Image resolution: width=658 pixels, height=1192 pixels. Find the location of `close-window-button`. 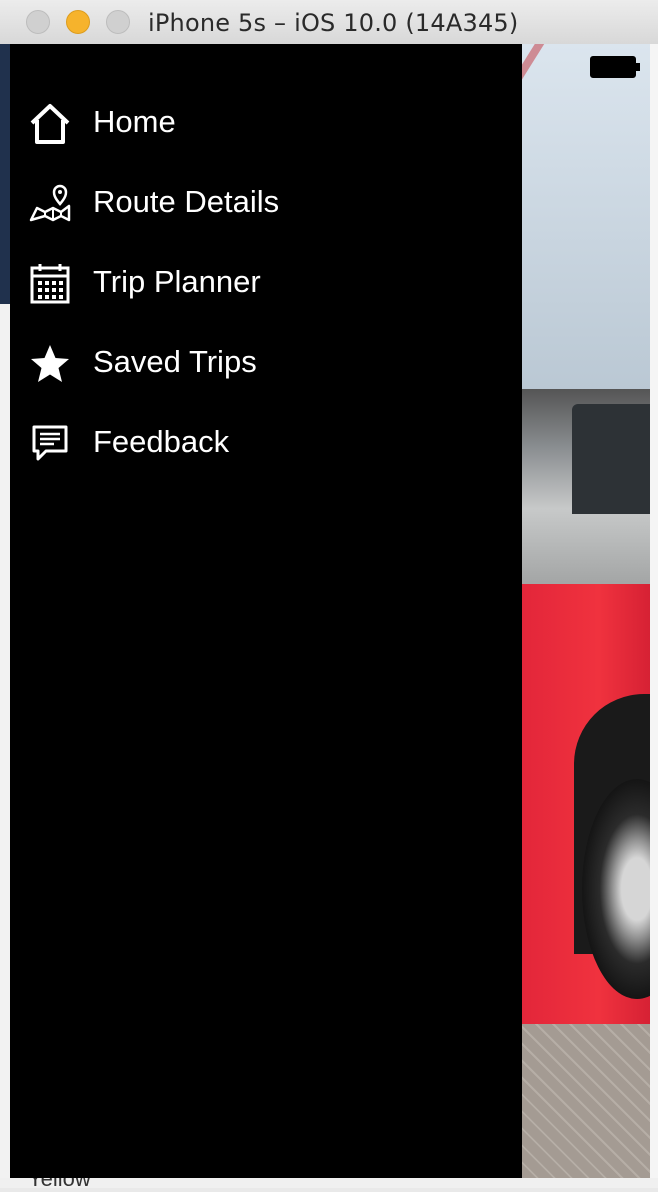

close-window-button is located at coordinates (38, 22).